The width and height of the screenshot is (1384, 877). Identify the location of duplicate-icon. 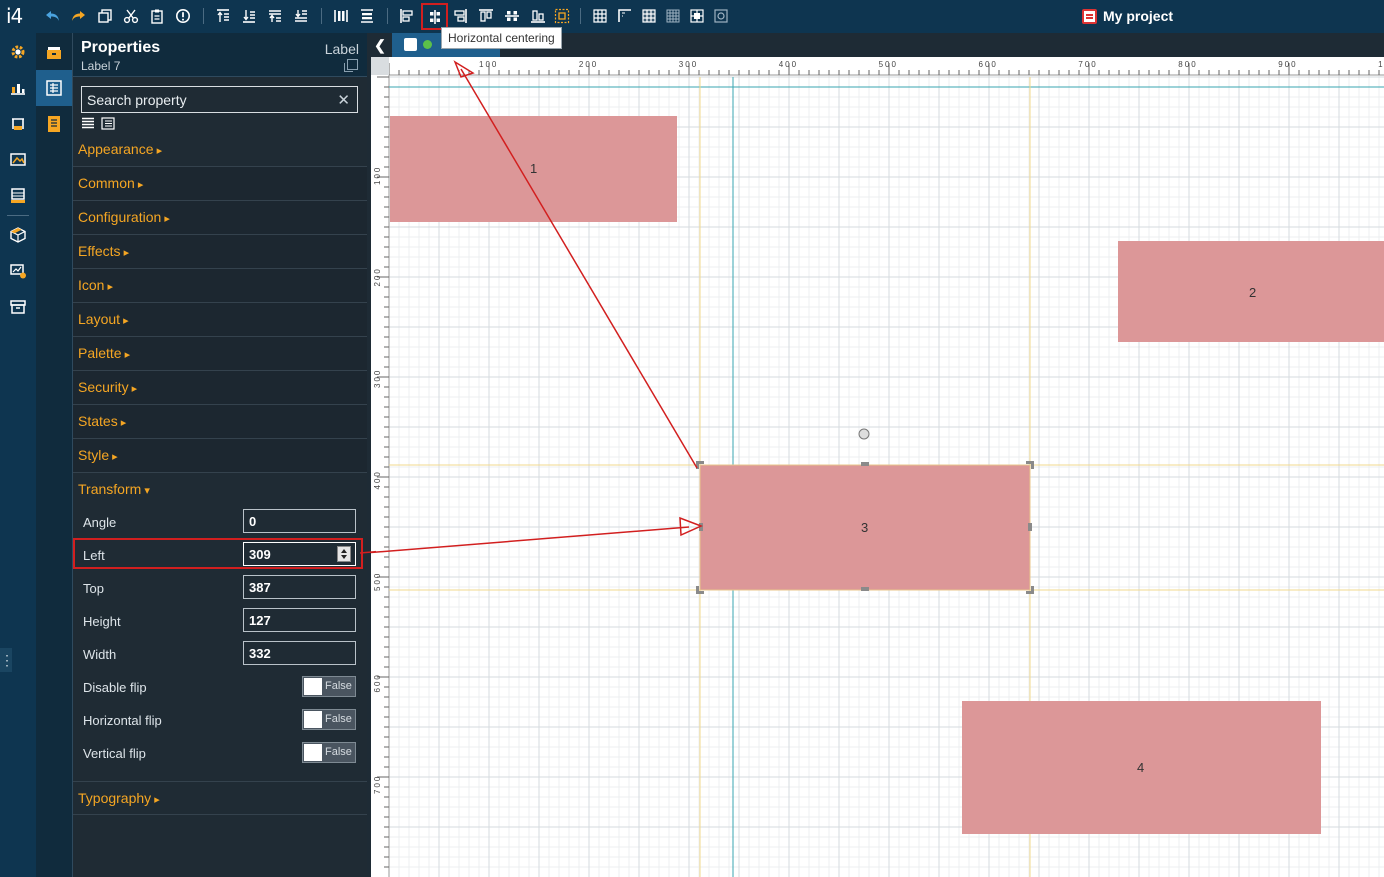
(105, 16).